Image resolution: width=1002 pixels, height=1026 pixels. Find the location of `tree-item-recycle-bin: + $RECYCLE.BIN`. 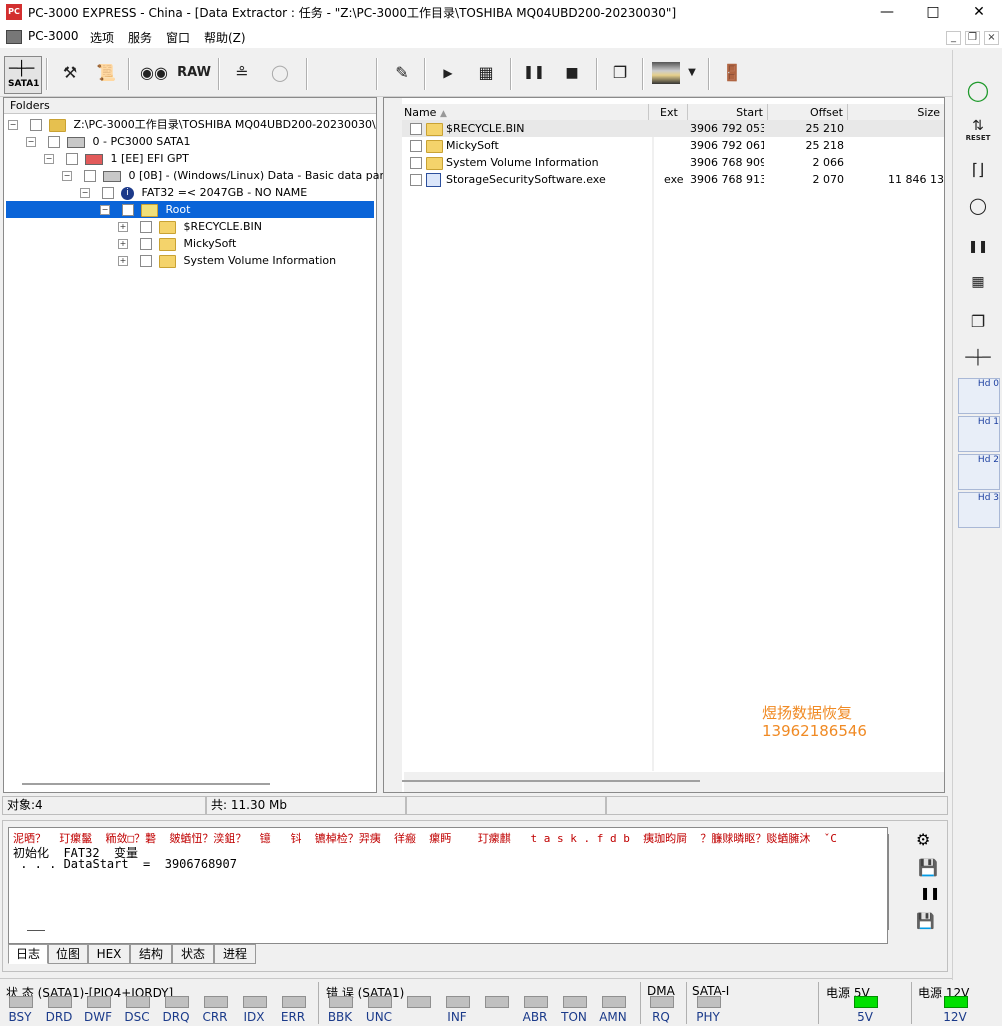

tree-item-recycle-bin: + $RECYCLE.BIN is located at coordinates (190, 226).